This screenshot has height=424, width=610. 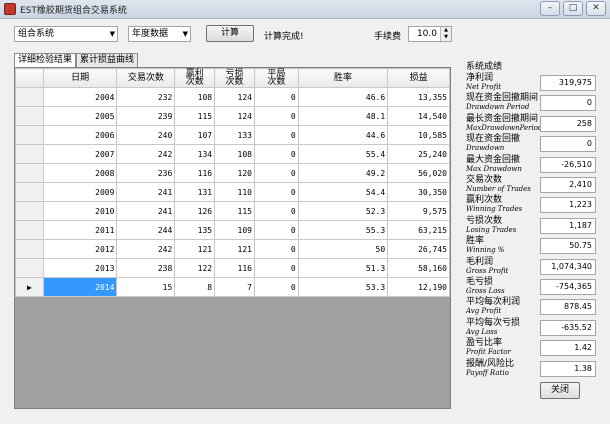 I want to click on stat-value: 50.75, so click(x=568, y=246).